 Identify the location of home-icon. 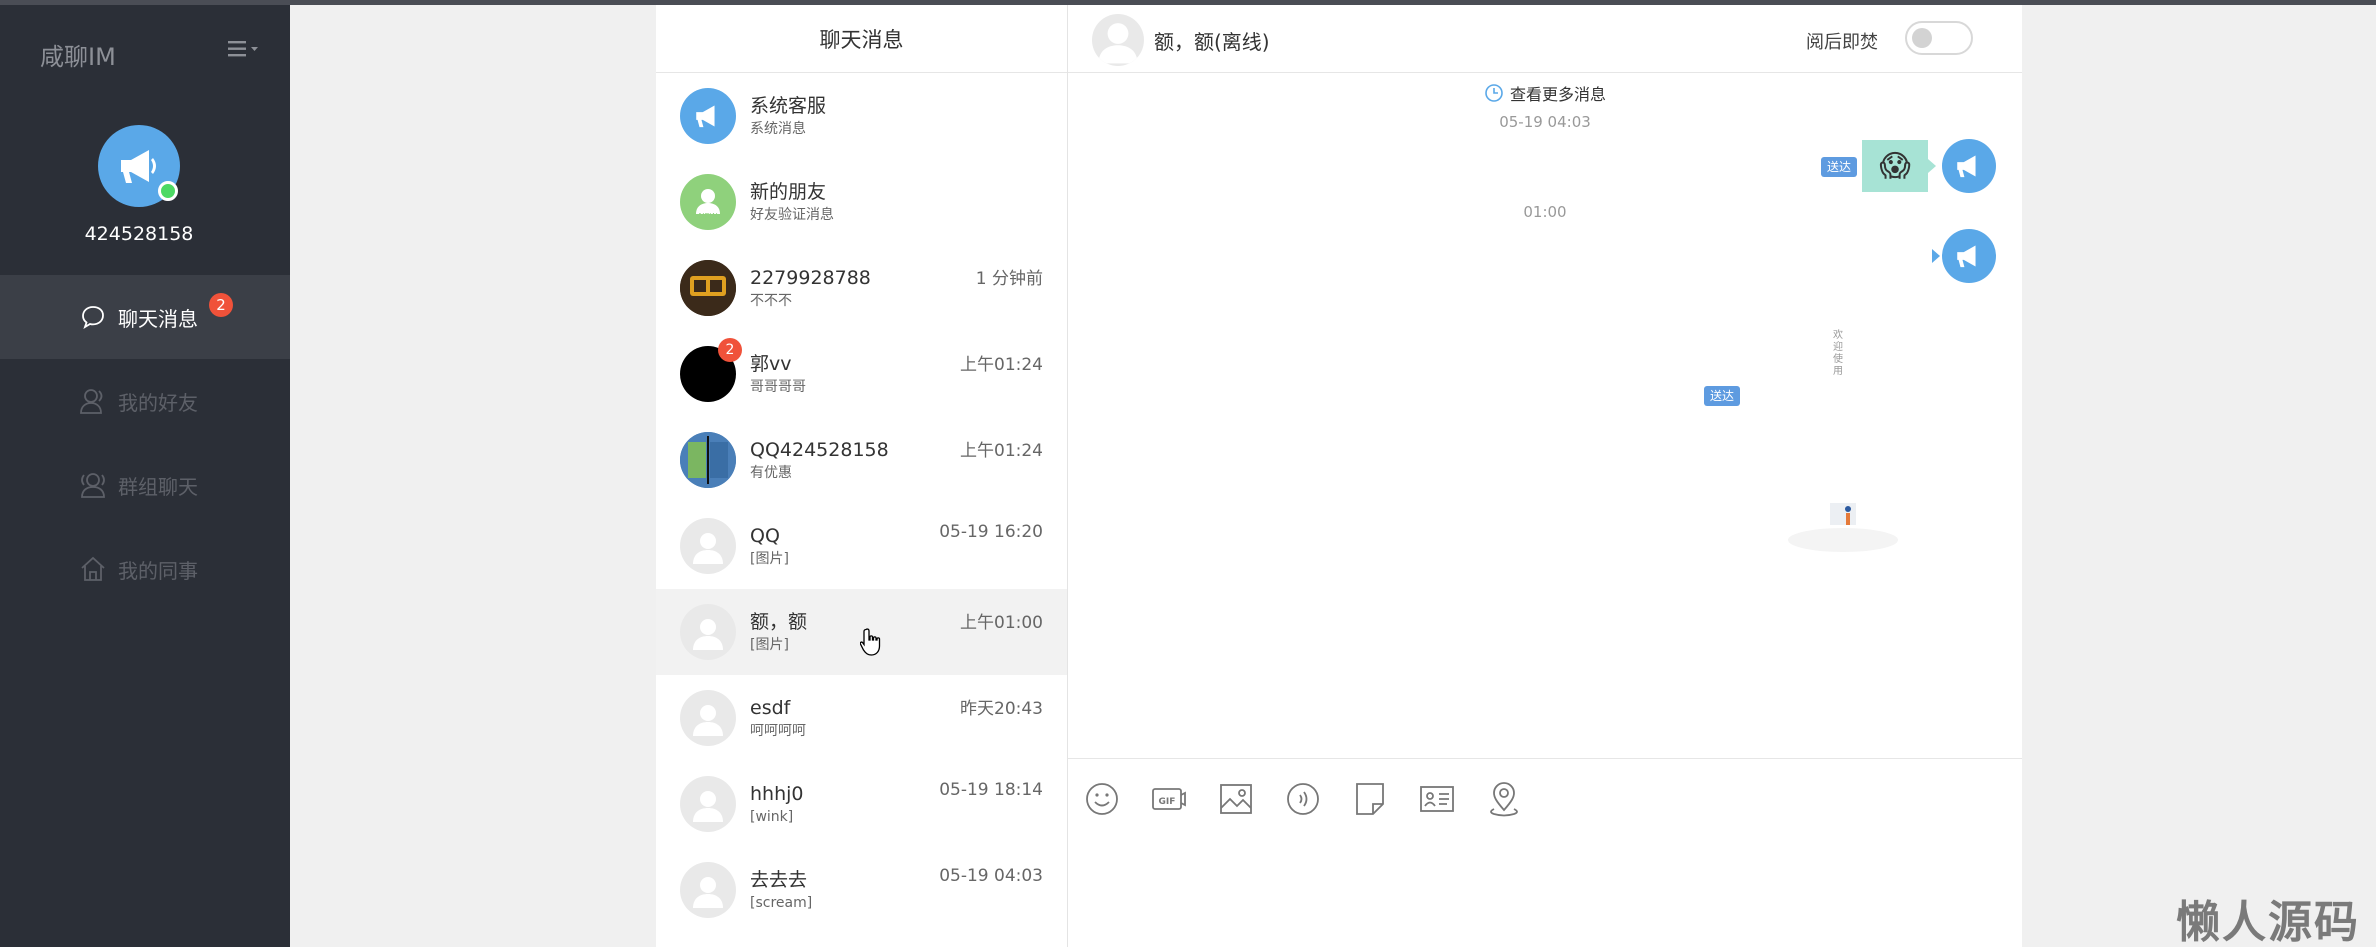
(93, 569).